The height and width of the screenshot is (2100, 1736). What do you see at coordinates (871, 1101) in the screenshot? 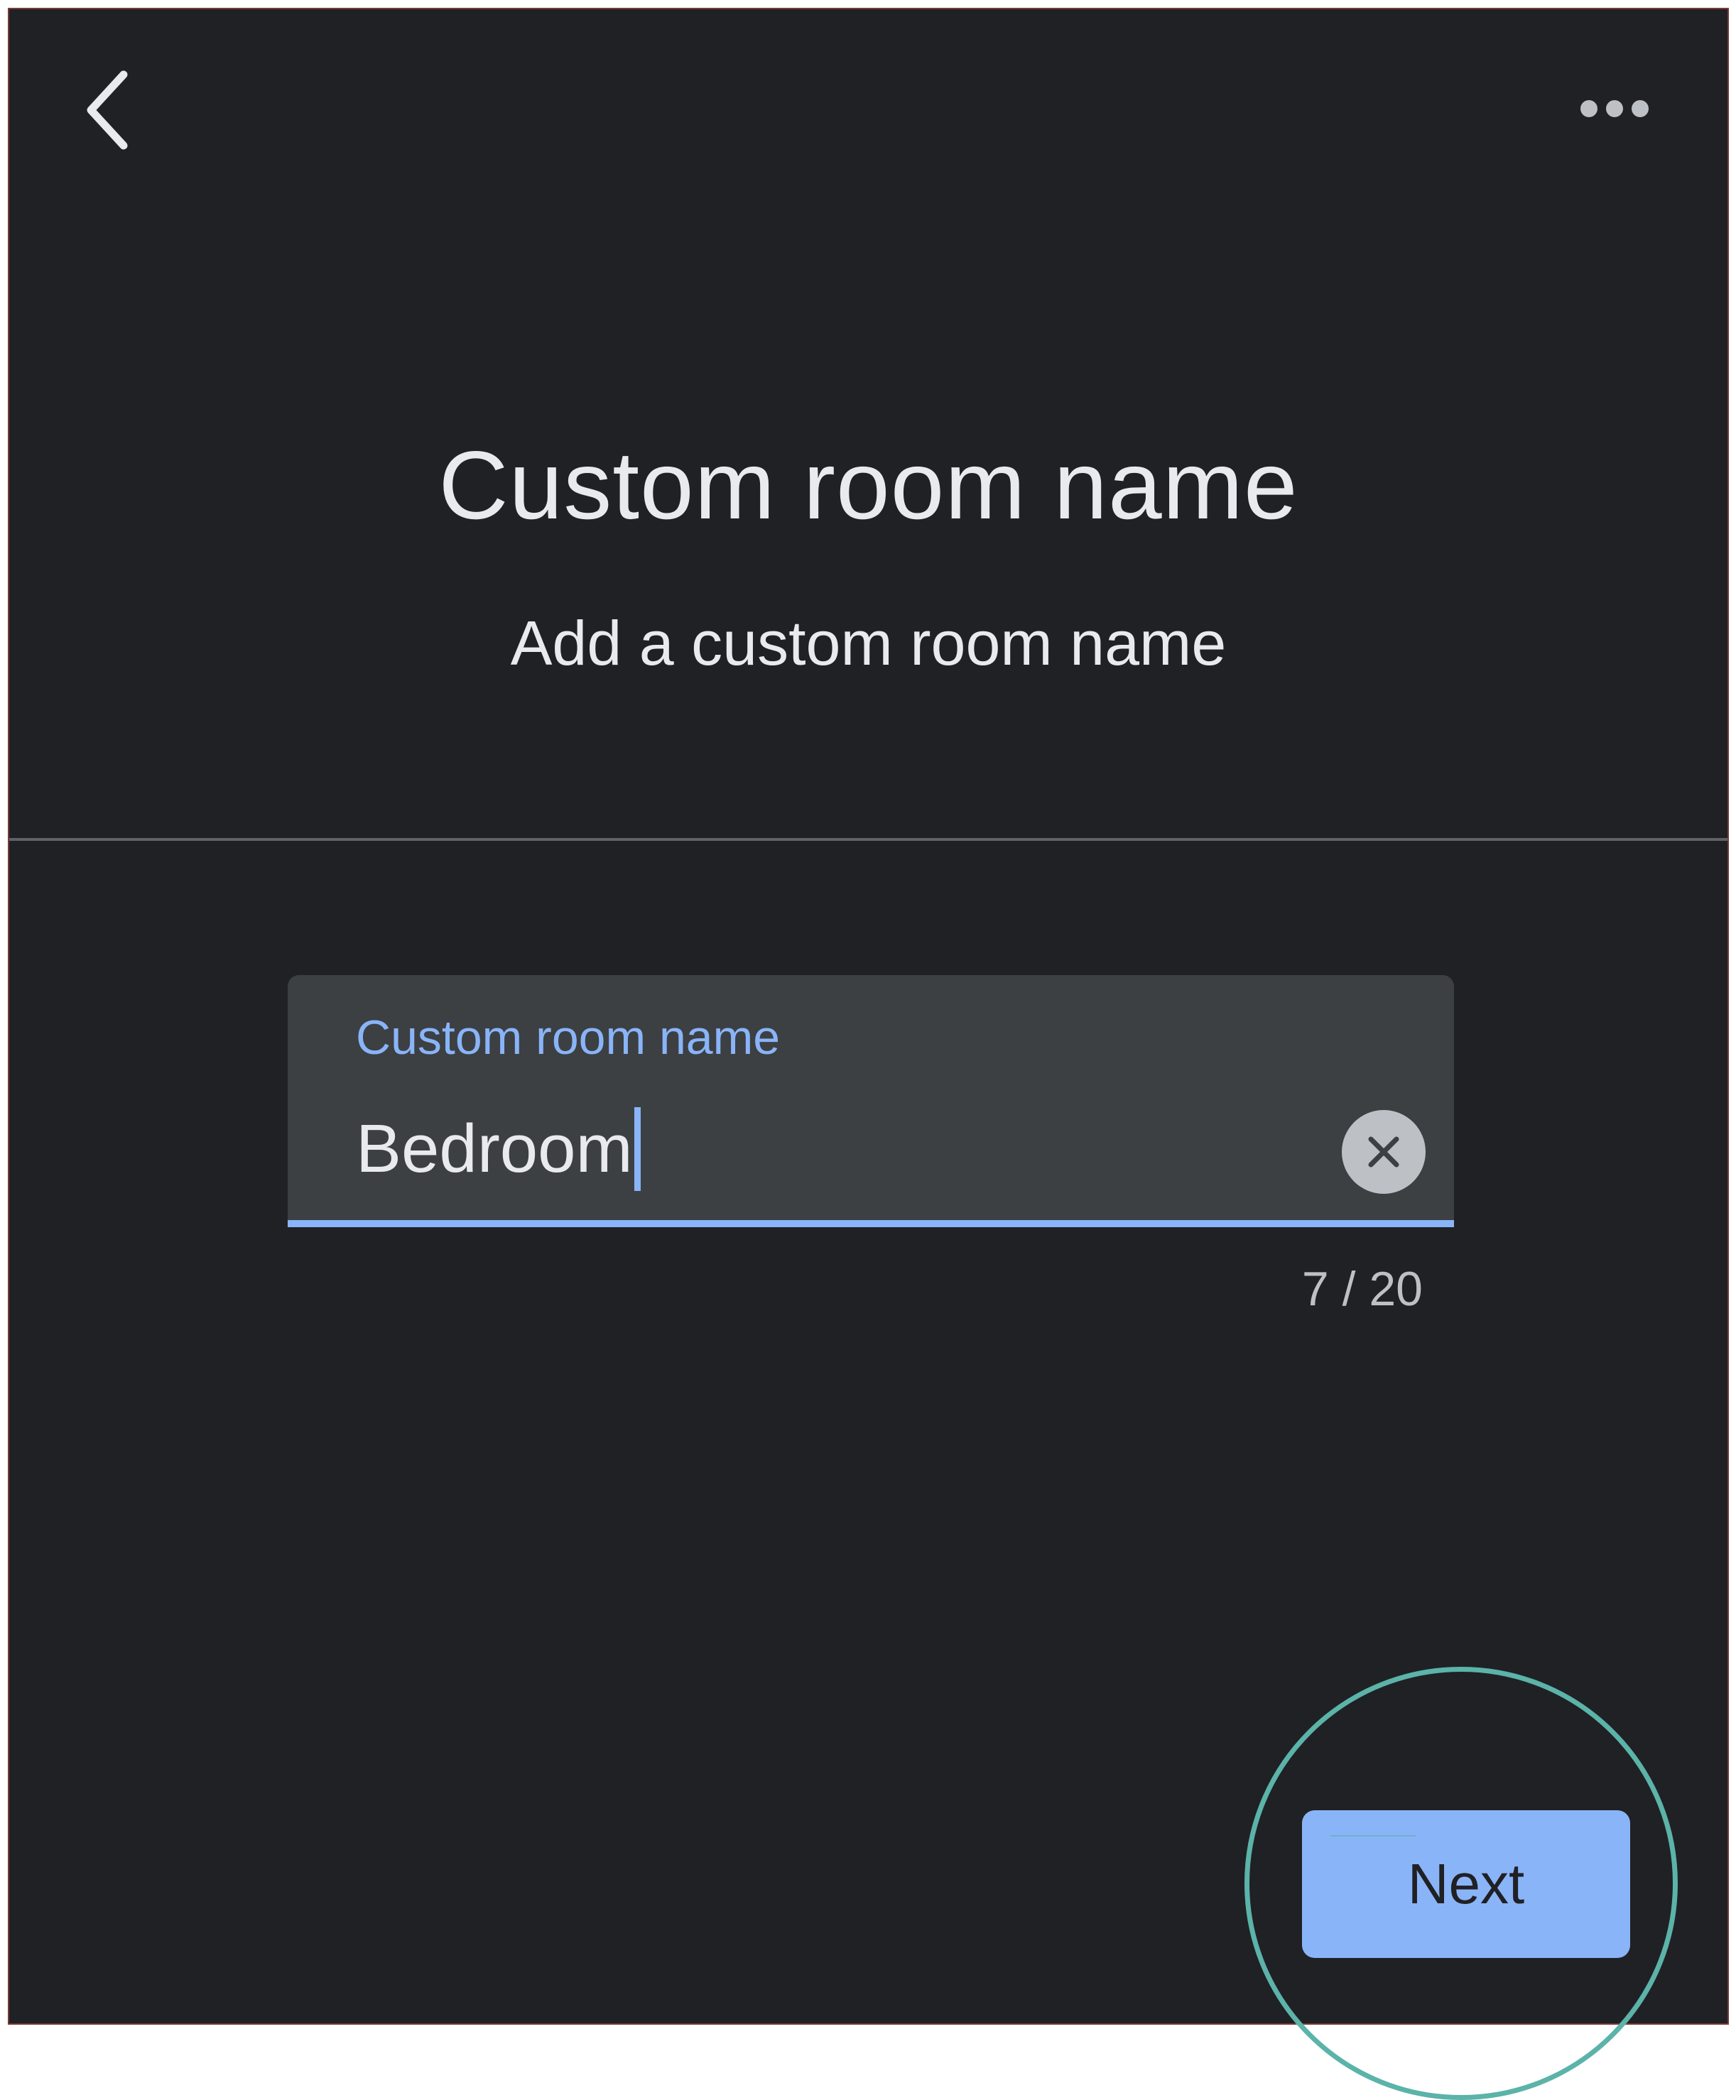
I see `room-name-field: Custom room name Bedroom` at bounding box center [871, 1101].